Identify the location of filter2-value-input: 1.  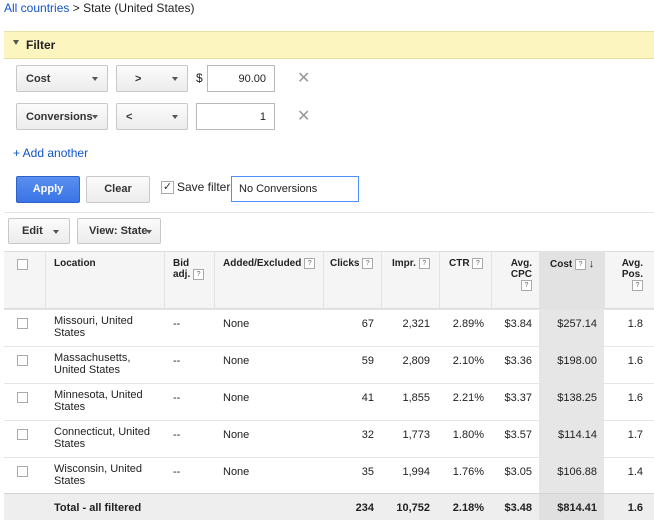
(235, 116).